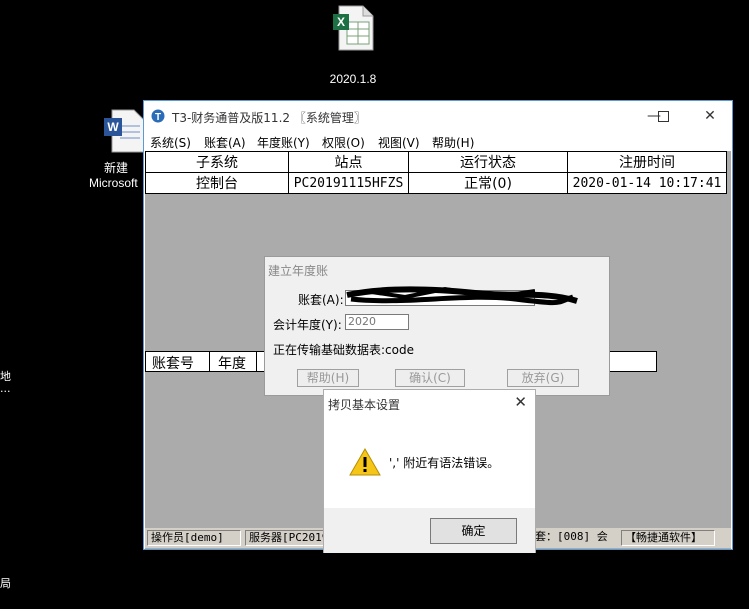 This screenshot has width=749, height=609. Describe the element at coordinates (343, 142) in the screenshot. I see `menu-permission: 权限(O)` at that location.